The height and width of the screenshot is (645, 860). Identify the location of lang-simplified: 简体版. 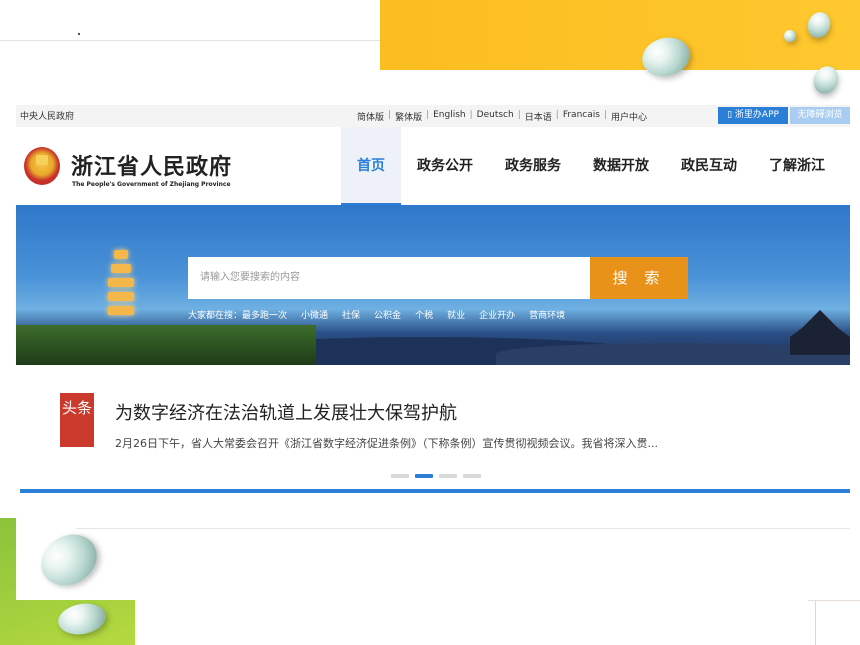
(370, 116).